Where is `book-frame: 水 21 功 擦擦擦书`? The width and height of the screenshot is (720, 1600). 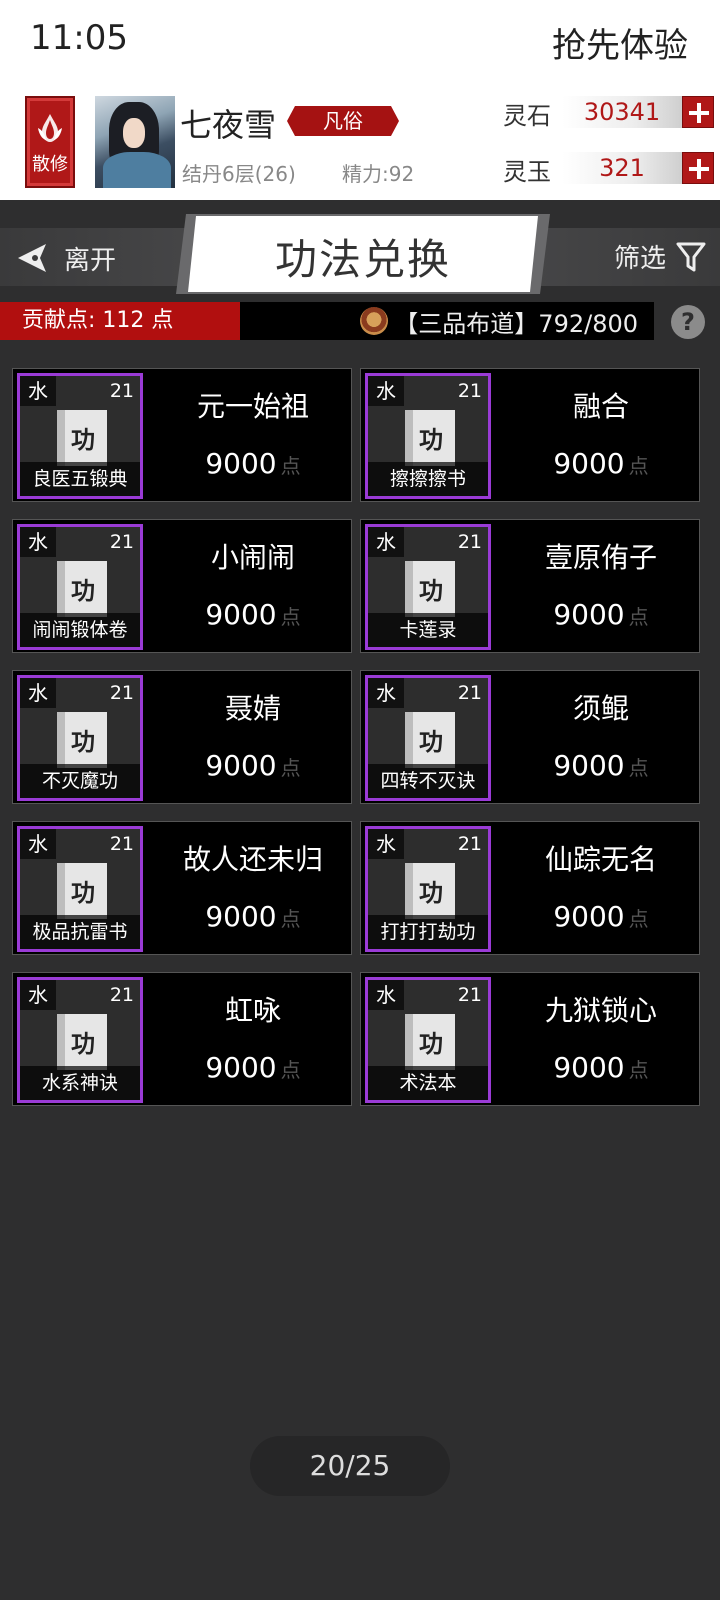 book-frame: 水 21 功 擦擦擦书 is located at coordinates (428, 436).